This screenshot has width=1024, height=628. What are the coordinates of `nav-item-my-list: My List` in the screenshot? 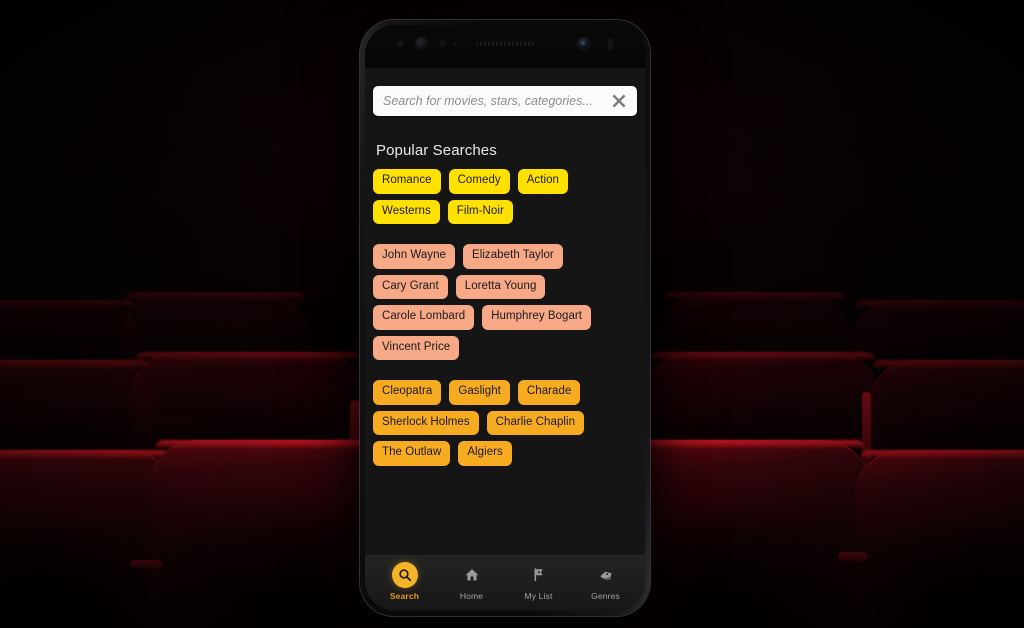 It's located at (538, 581).